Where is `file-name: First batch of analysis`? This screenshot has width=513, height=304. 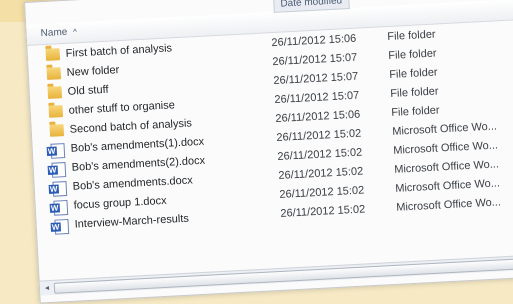
file-name: First batch of analysis is located at coordinates (119, 51).